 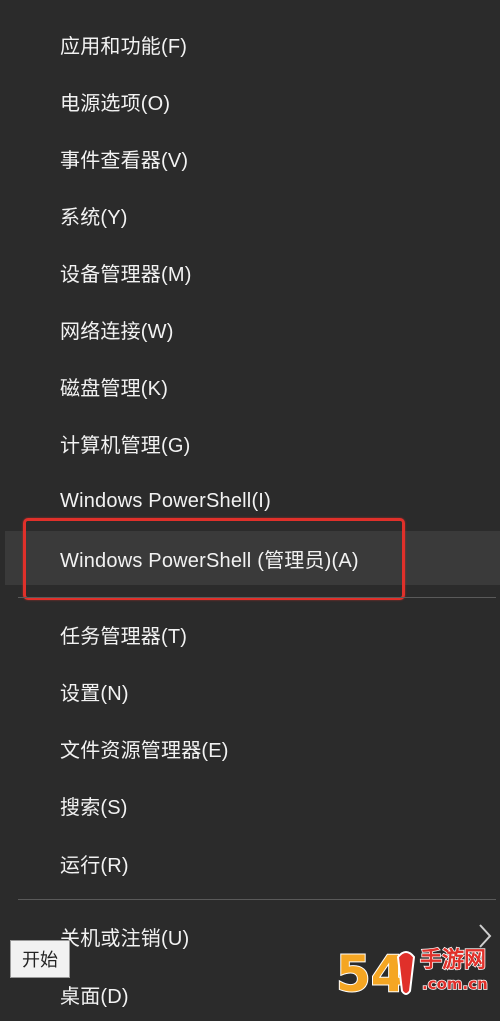 What do you see at coordinates (94, 217) in the screenshot?
I see `menu-item-label: 系统(Y)` at bounding box center [94, 217].